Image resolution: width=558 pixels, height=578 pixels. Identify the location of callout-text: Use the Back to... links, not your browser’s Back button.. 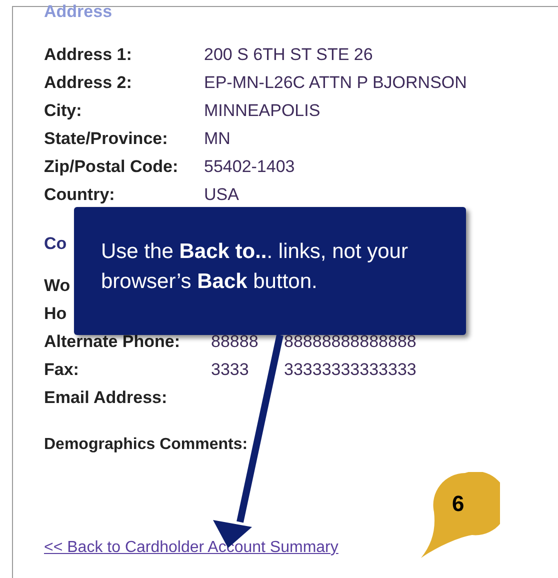
(255, 267).